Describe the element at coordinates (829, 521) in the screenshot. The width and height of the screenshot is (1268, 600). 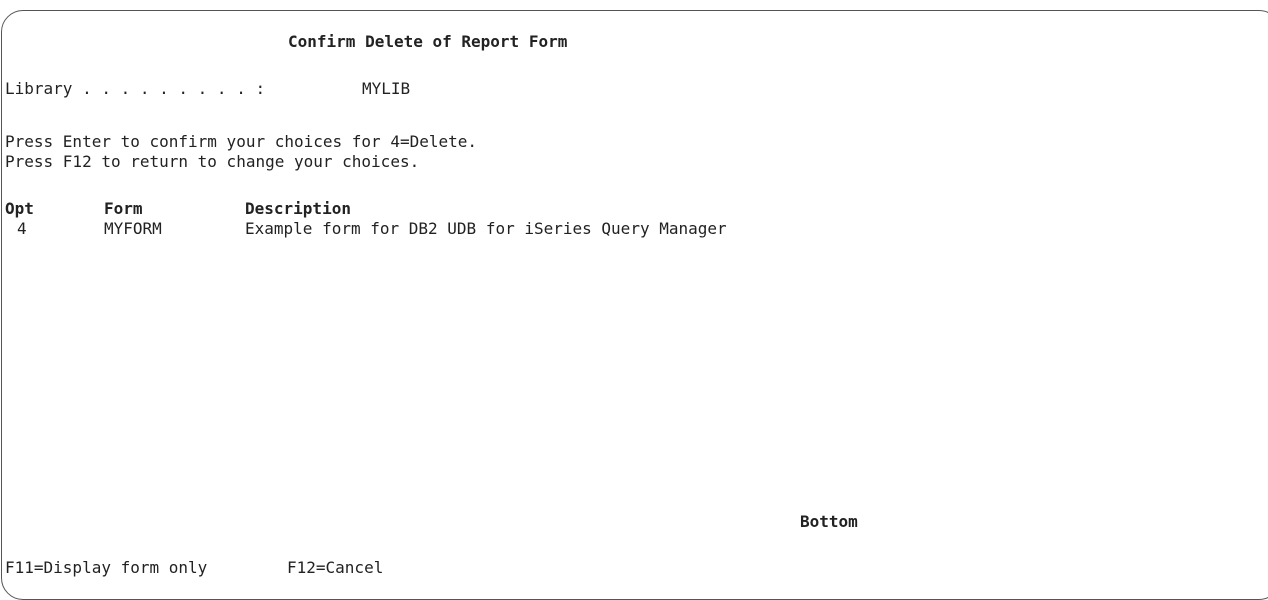
I see `scroll-indicator-bottom: Bottom` at that location.